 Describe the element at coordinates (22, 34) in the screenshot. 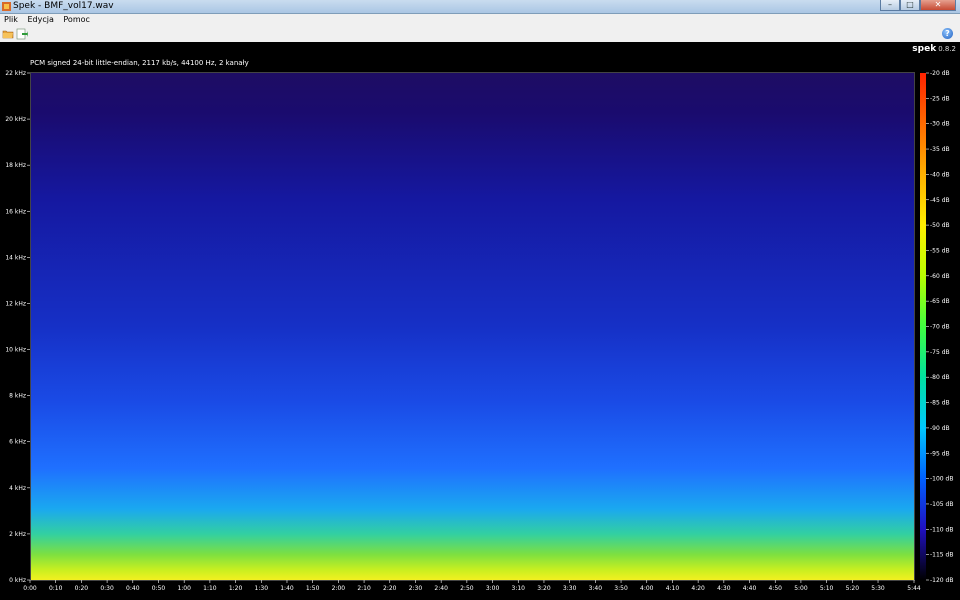

I see `save-image-icon` at that location.